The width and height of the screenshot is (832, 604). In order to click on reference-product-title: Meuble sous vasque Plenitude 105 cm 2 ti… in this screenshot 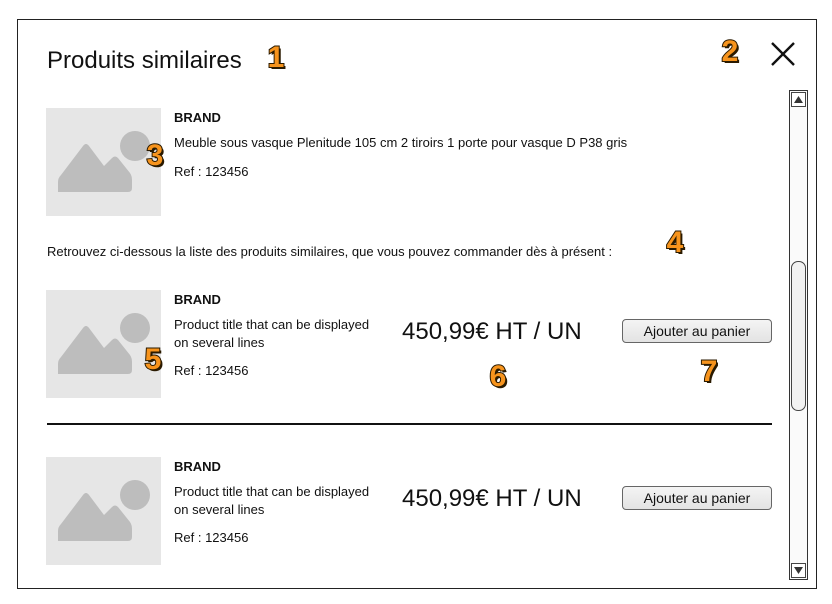, I will do `click(401, 142)`.